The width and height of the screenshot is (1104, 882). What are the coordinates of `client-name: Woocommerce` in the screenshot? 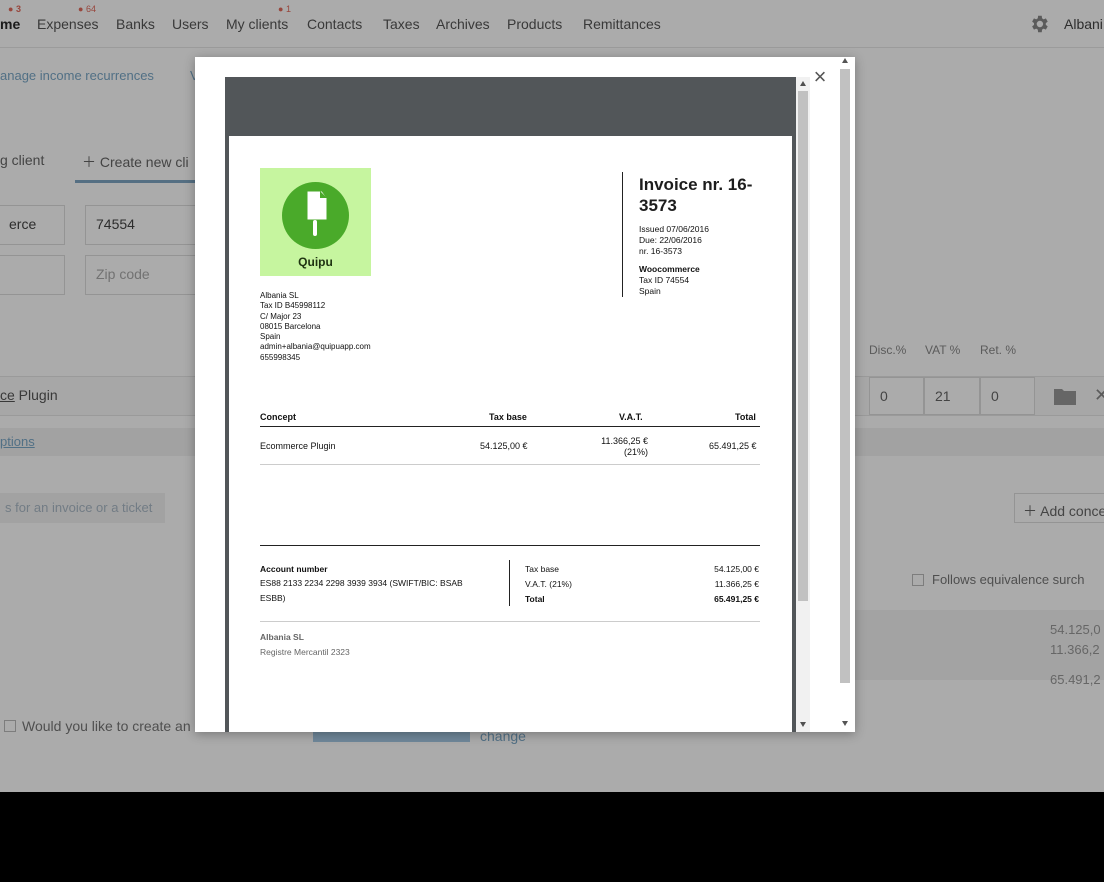 It's located at (669, 269).